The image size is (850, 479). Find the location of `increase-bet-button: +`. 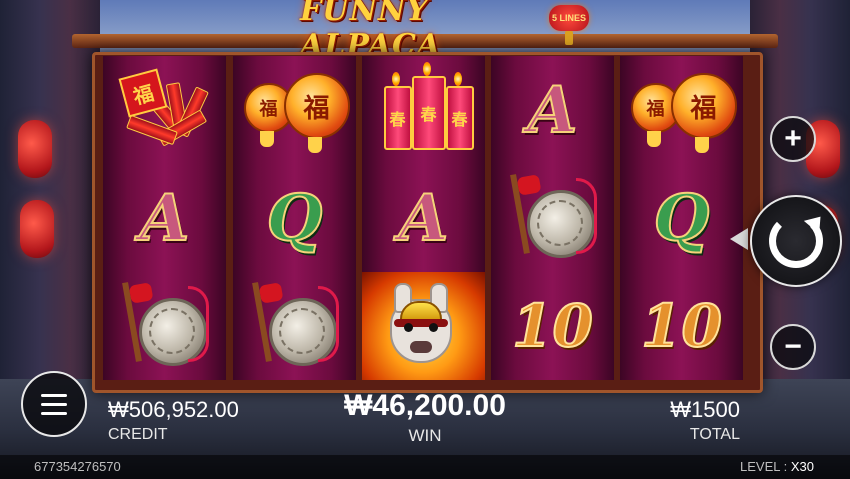

increase-bet-button: + is located at coordinates (793, 139).